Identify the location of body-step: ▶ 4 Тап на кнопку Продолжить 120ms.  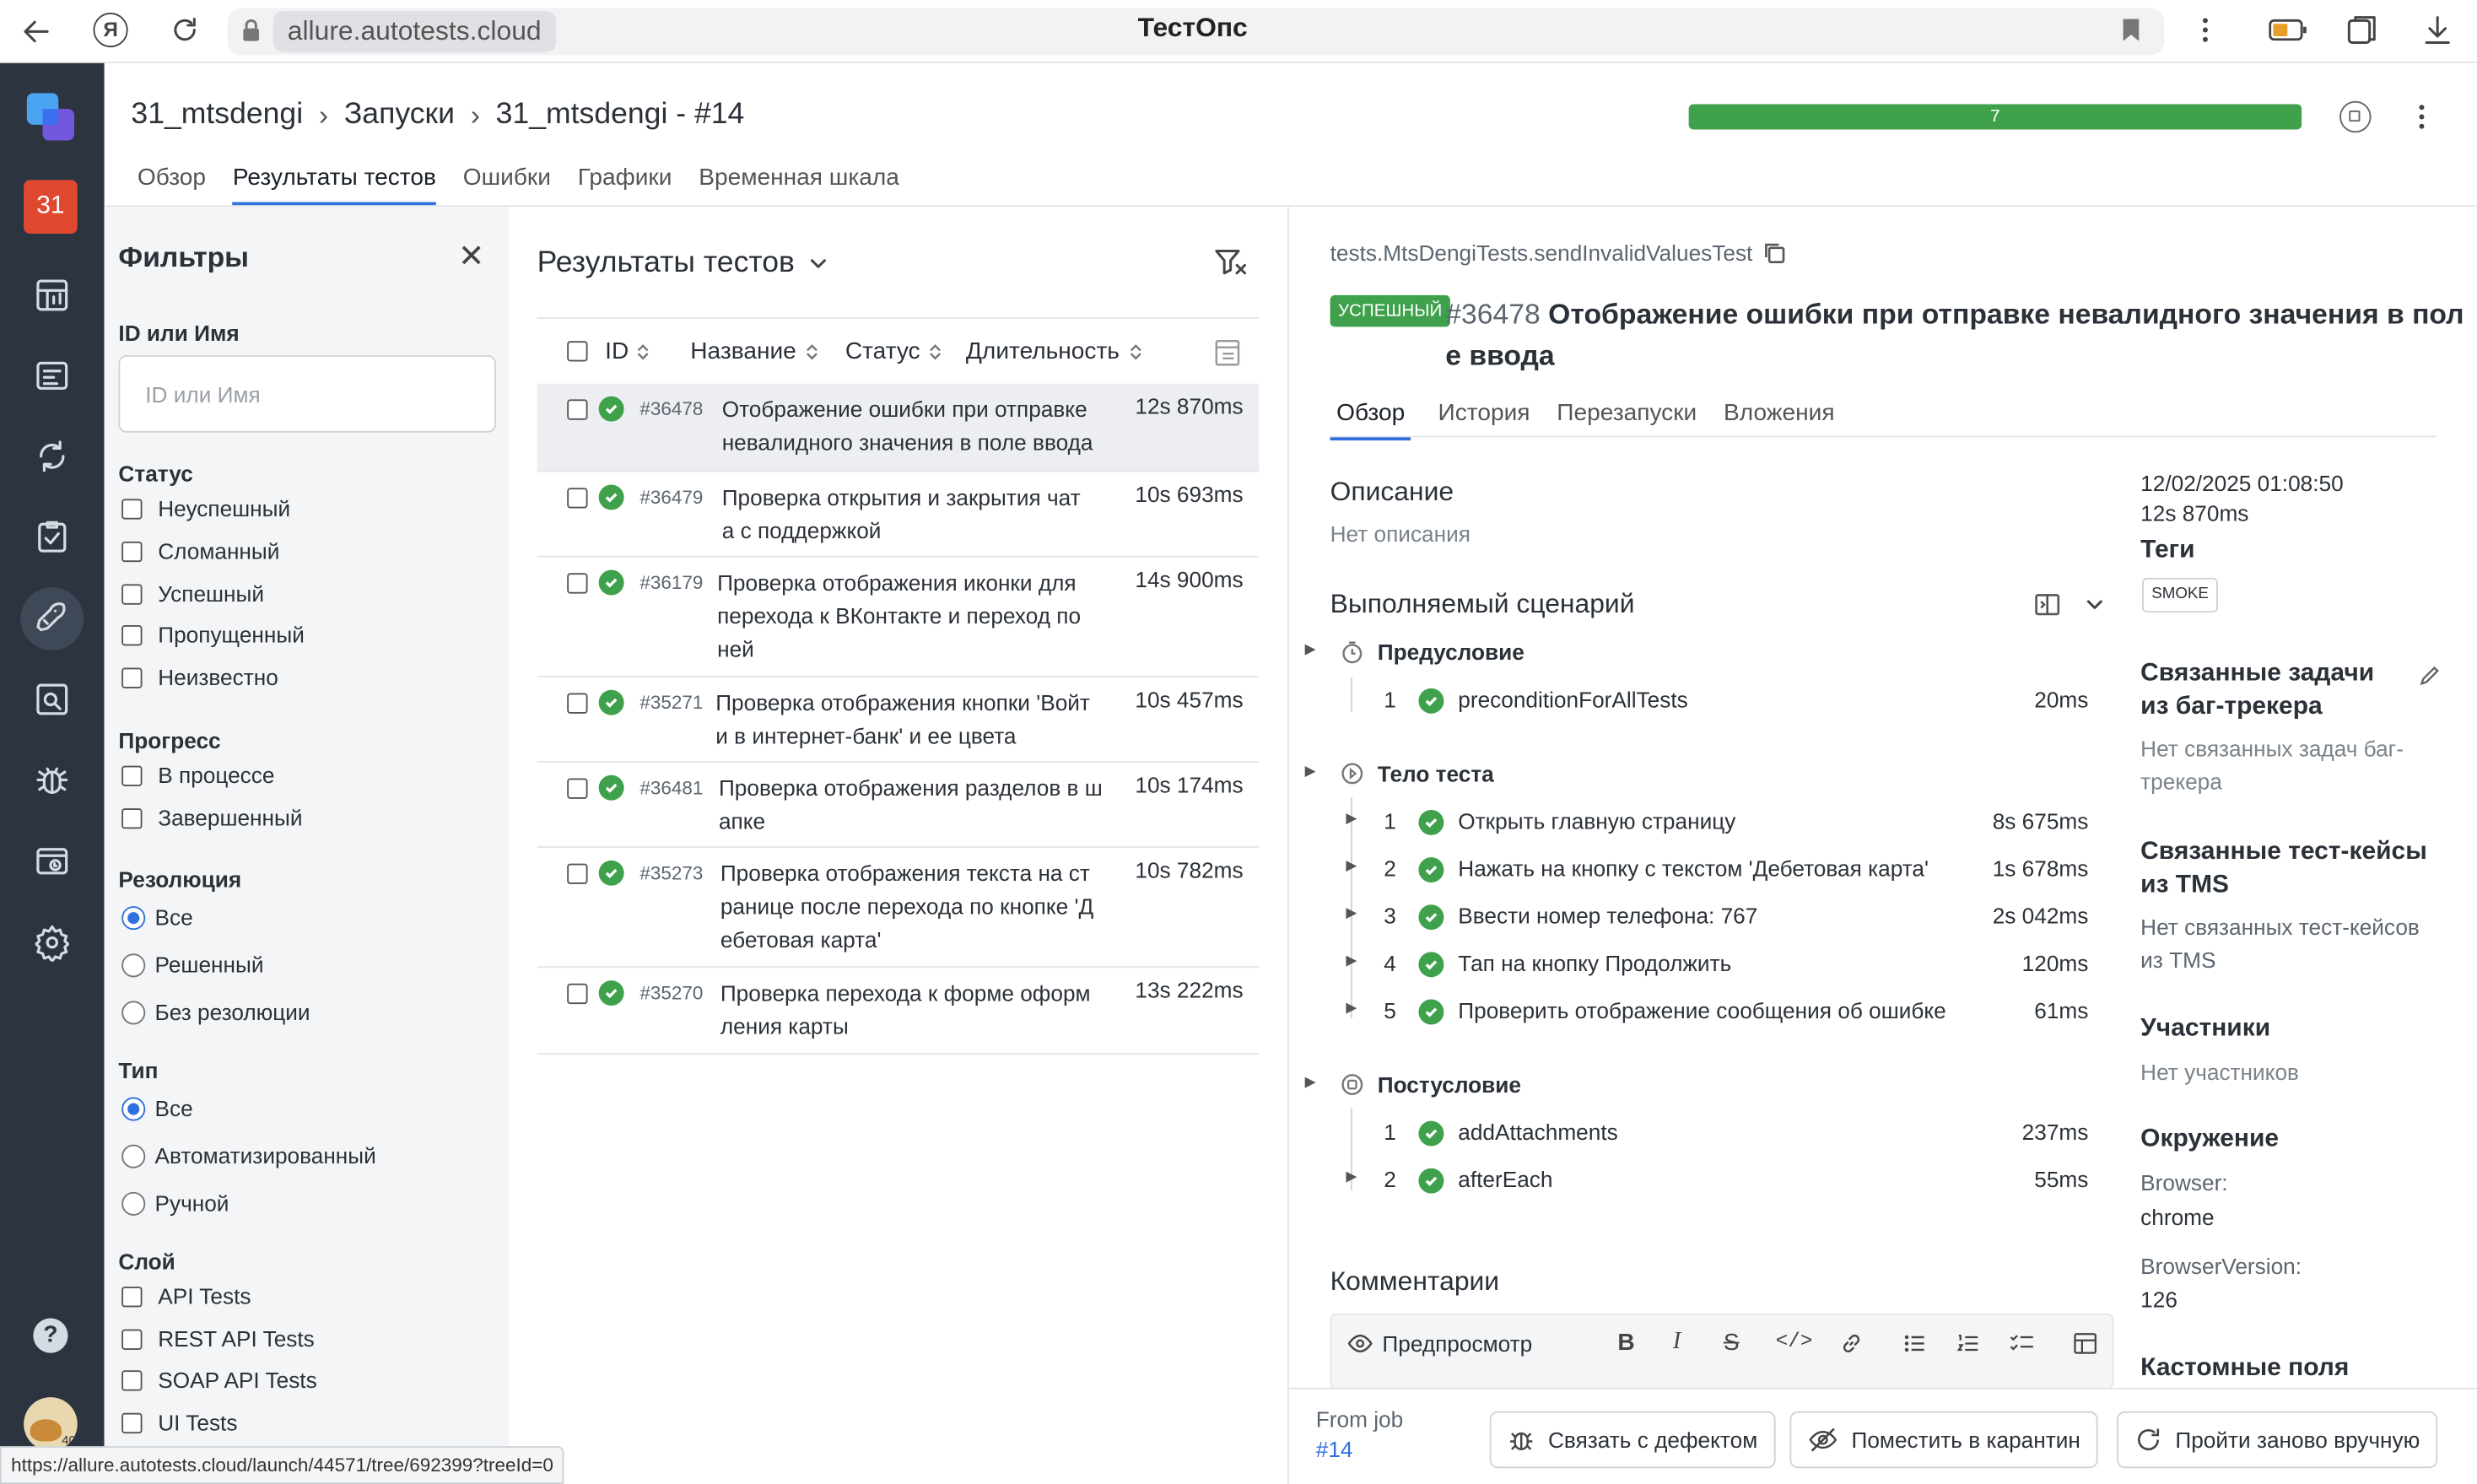
(1700, 965).